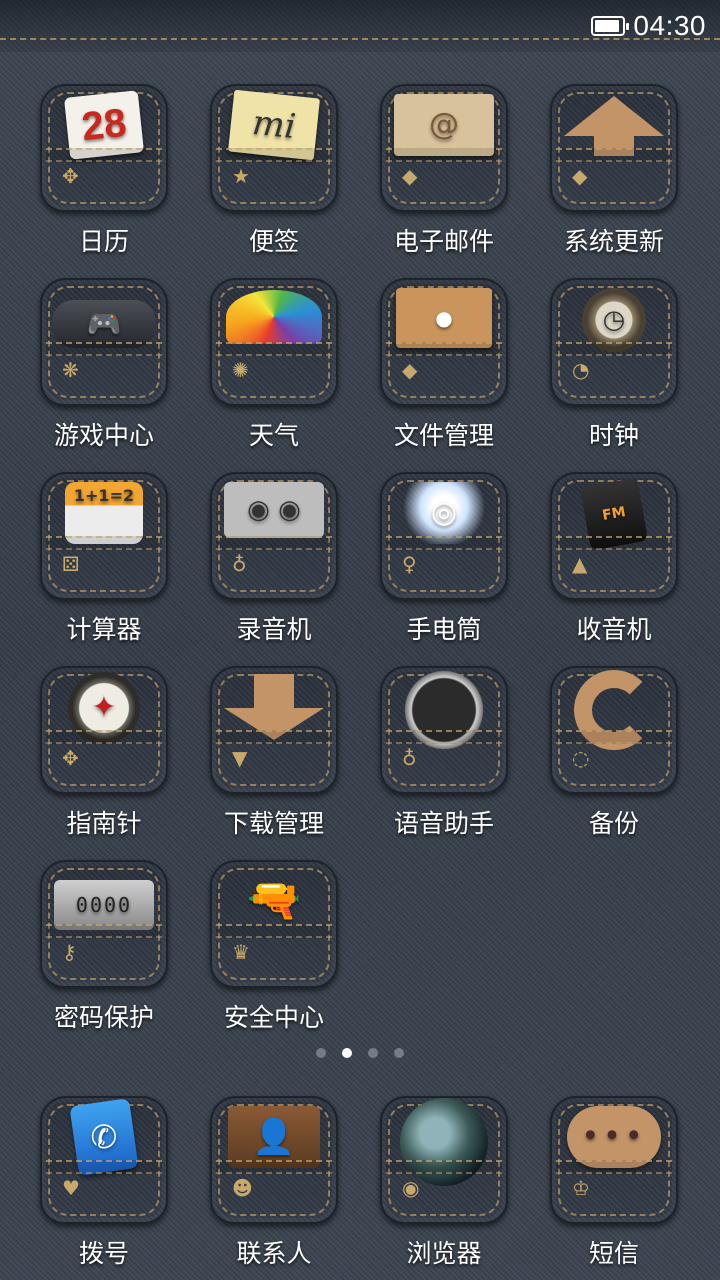  I want to click on app-system-update: ◆ 系统更新, so click(614, 173).